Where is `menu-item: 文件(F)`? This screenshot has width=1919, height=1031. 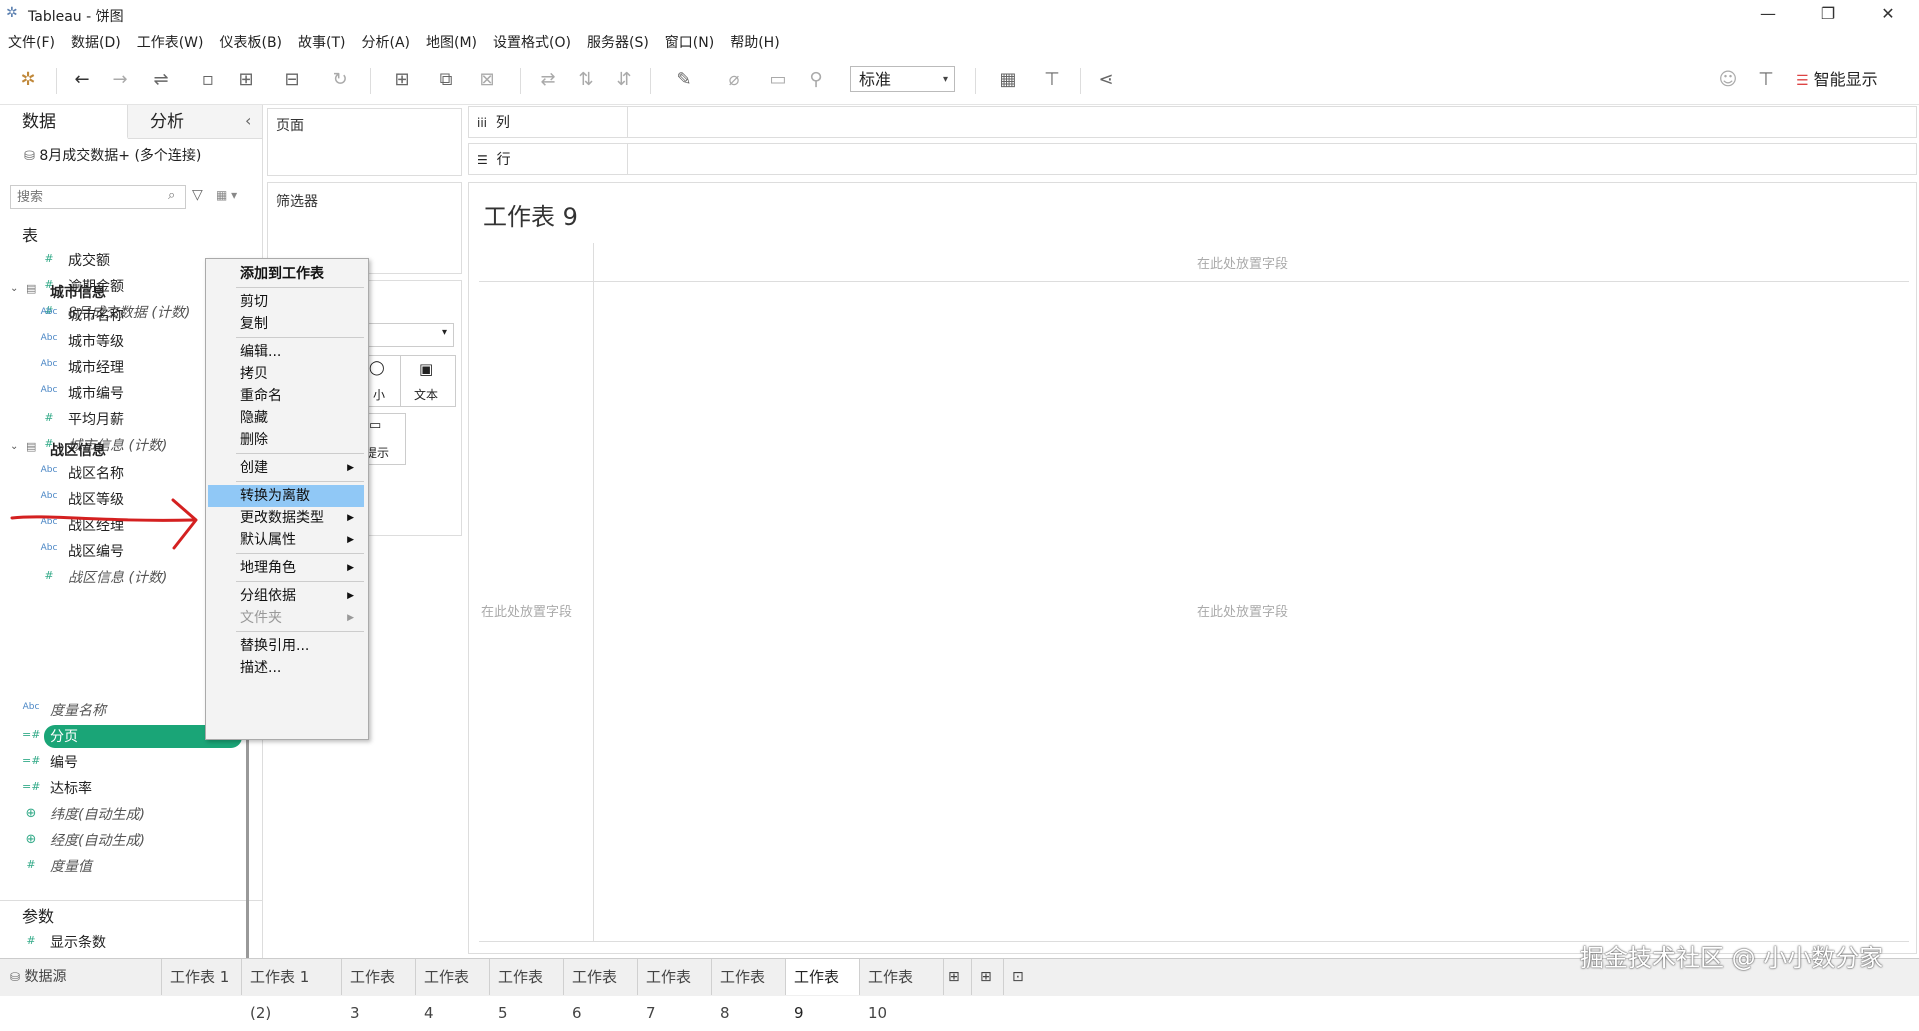
menu-item: 文件(F) is located at coordinates (31, 42).